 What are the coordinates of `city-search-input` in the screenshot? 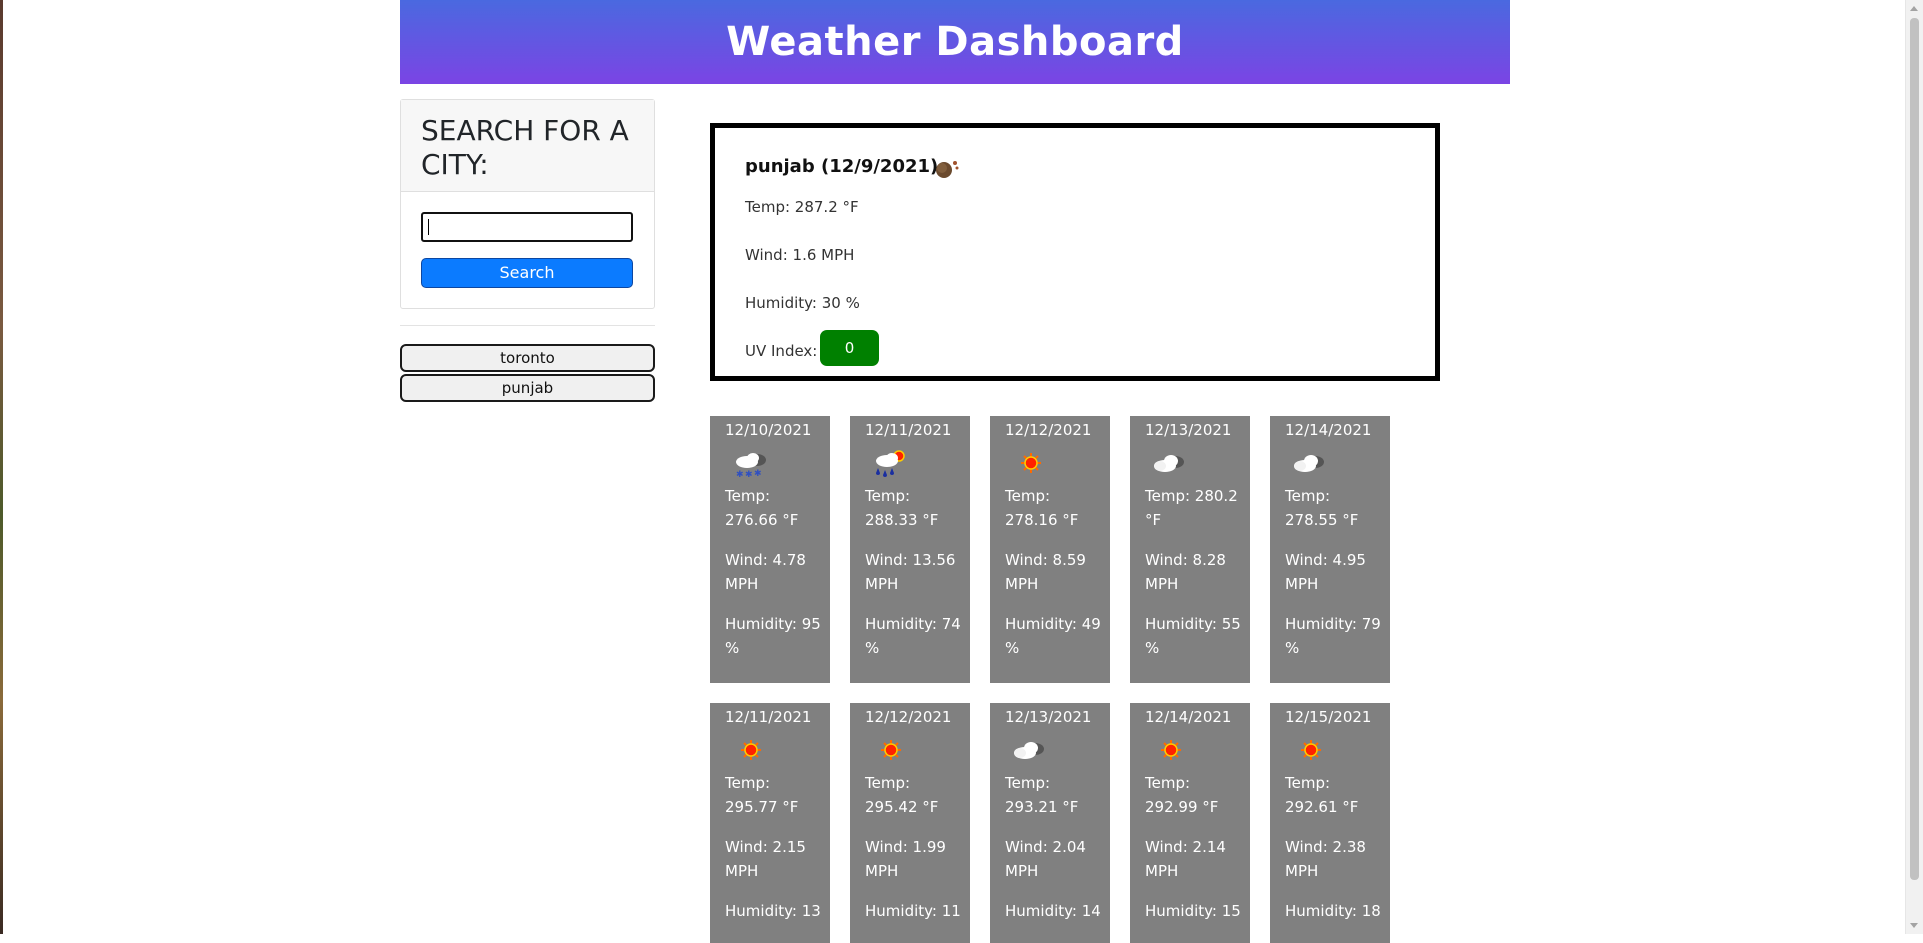 It's located at (527, 227).